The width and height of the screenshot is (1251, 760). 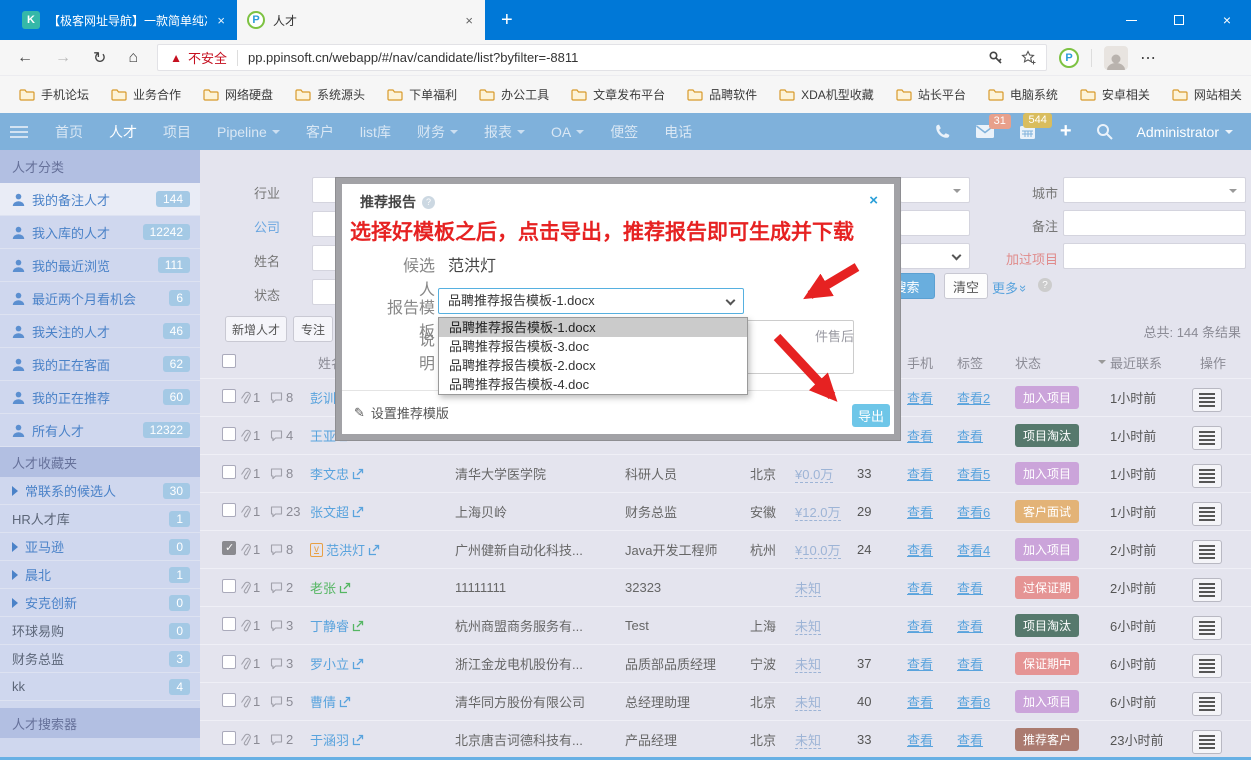 I want to click on filter-joined-project-input, so click(x=1154, y=256).